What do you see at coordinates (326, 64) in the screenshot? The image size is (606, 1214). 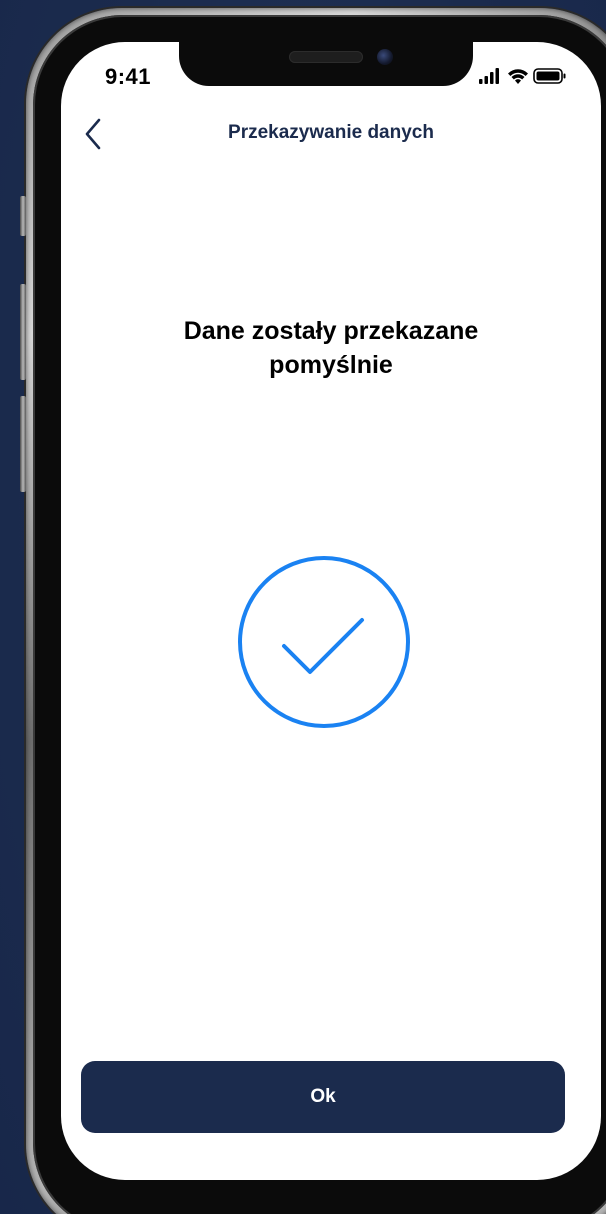 I see `notch` at bounding box center [326, 64].